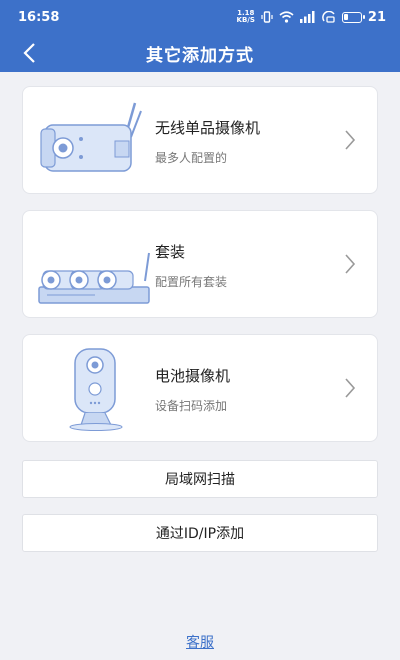  I want to click on network-speed: 1.18 KB/S, so click(245, 16).